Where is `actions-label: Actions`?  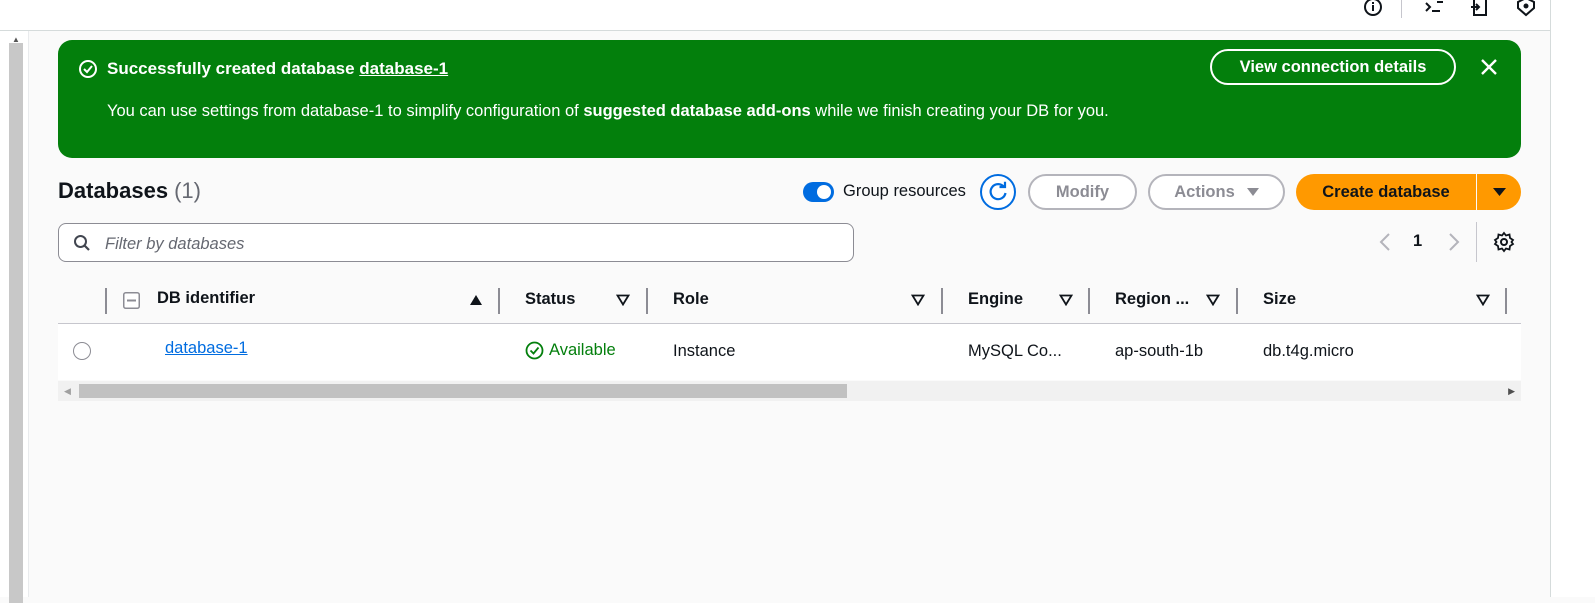 actions-label: Actions is located at coordinates (1204, 191).